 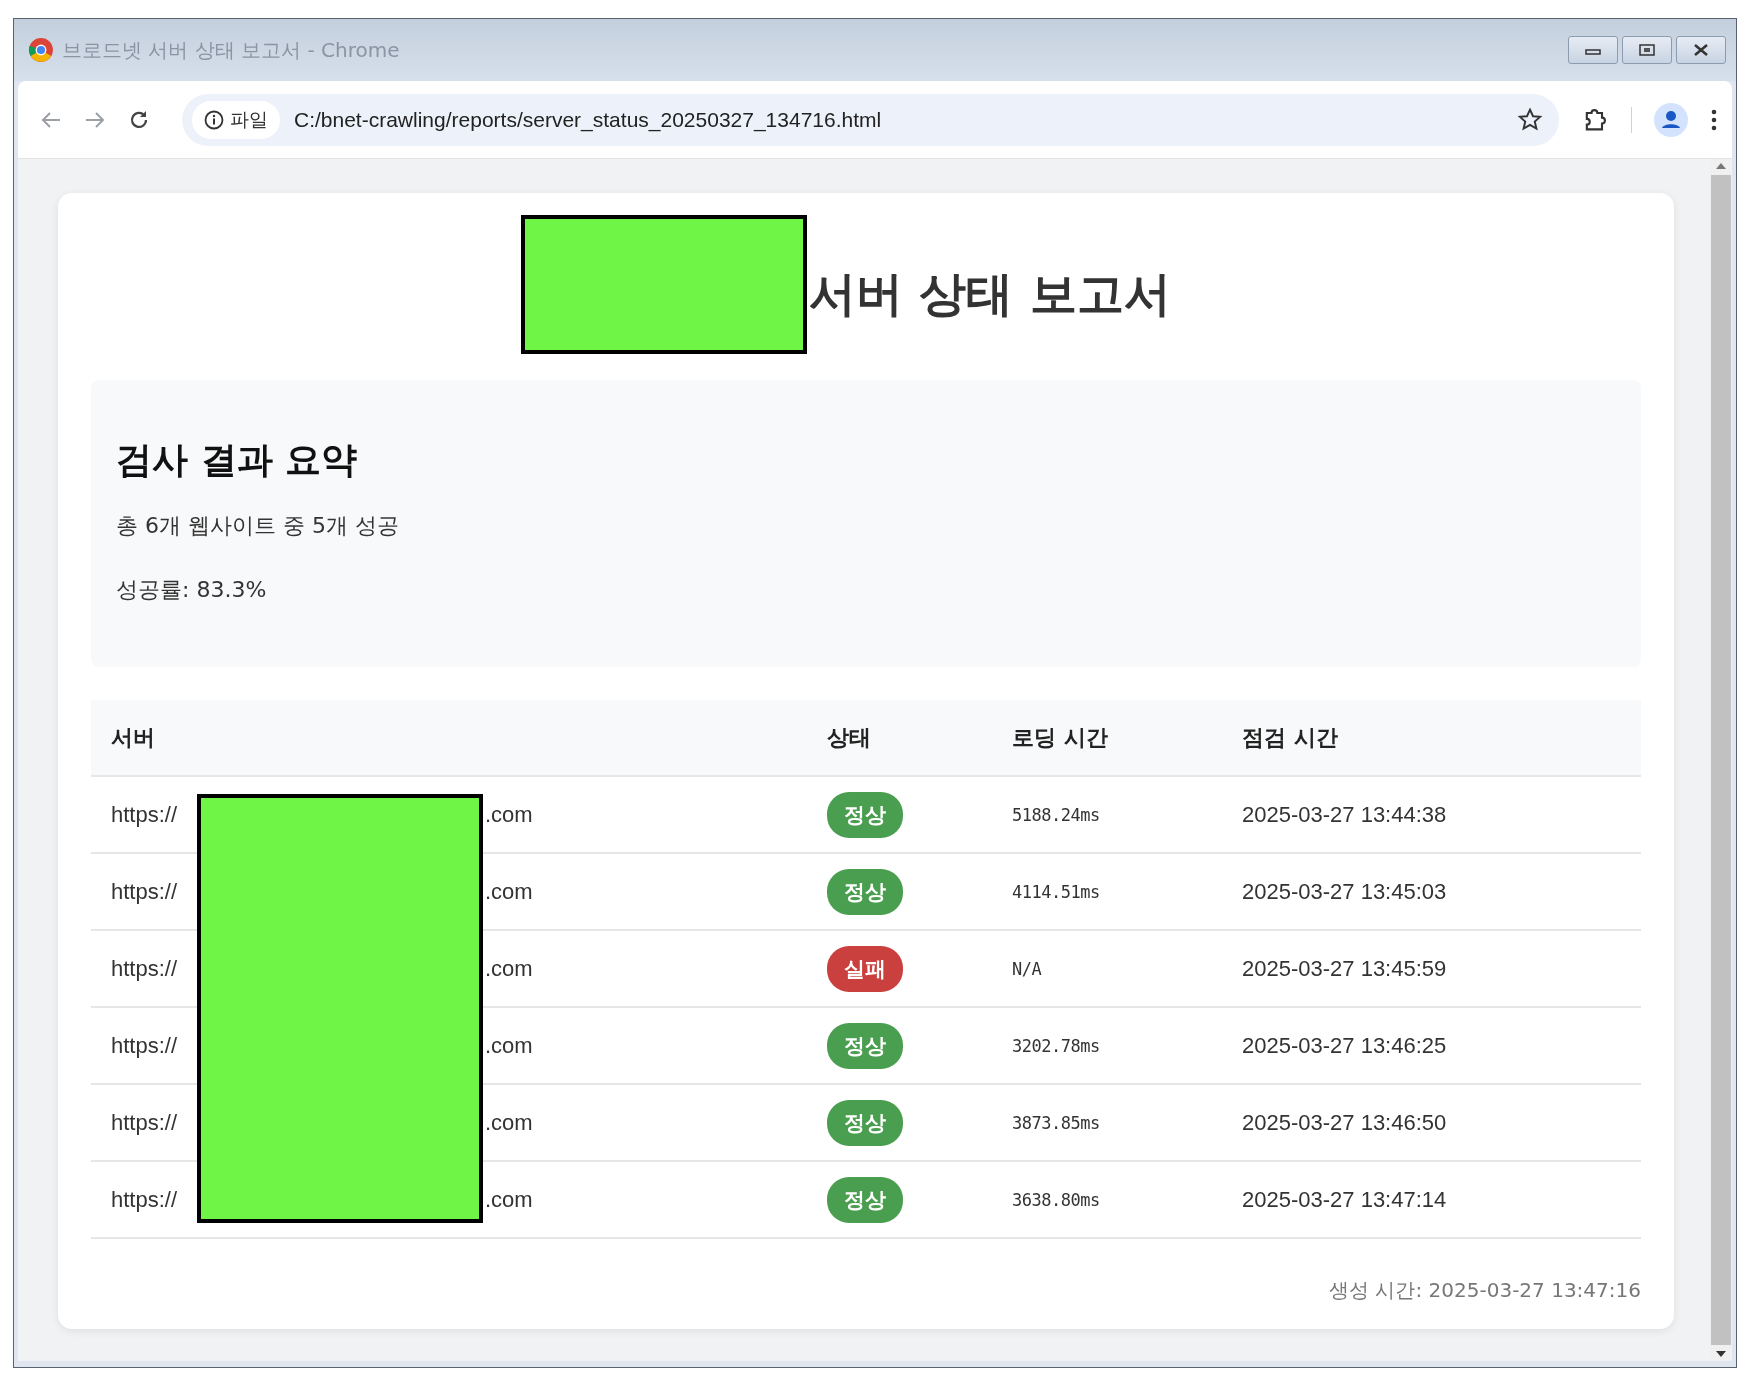 What do you see at coordinates (1485, 1290) in the screenshot?
I see `generated-time: 생성 시간: 2025-03-27 13:47:16` at bounding box center [1485, 1290].